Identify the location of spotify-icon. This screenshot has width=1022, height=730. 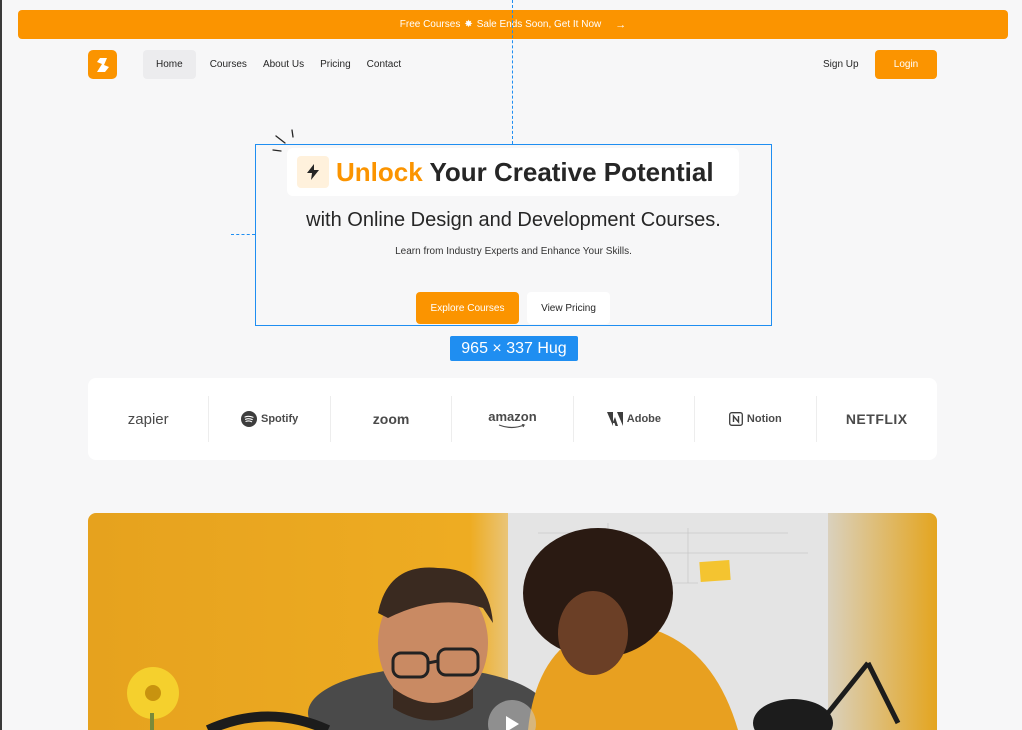
(248, 419).